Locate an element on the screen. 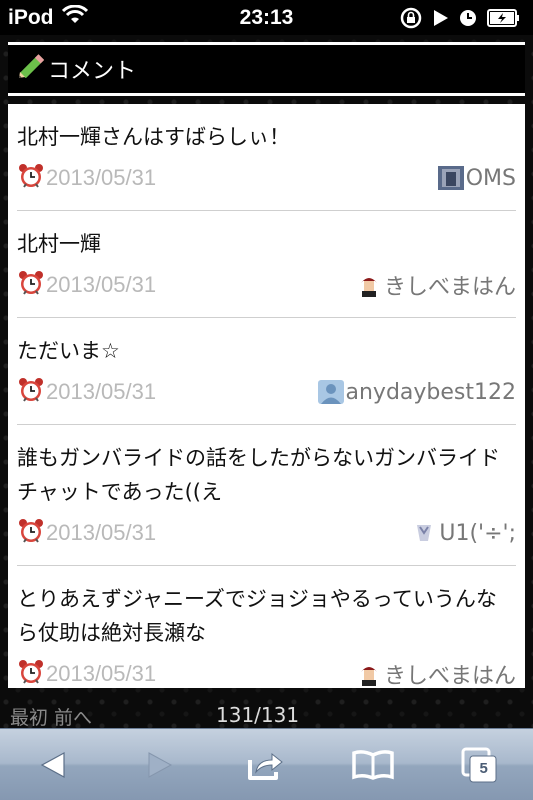 The width and height of the screenshot is (533, 800). share-icon is located at coordinates (266, 766).